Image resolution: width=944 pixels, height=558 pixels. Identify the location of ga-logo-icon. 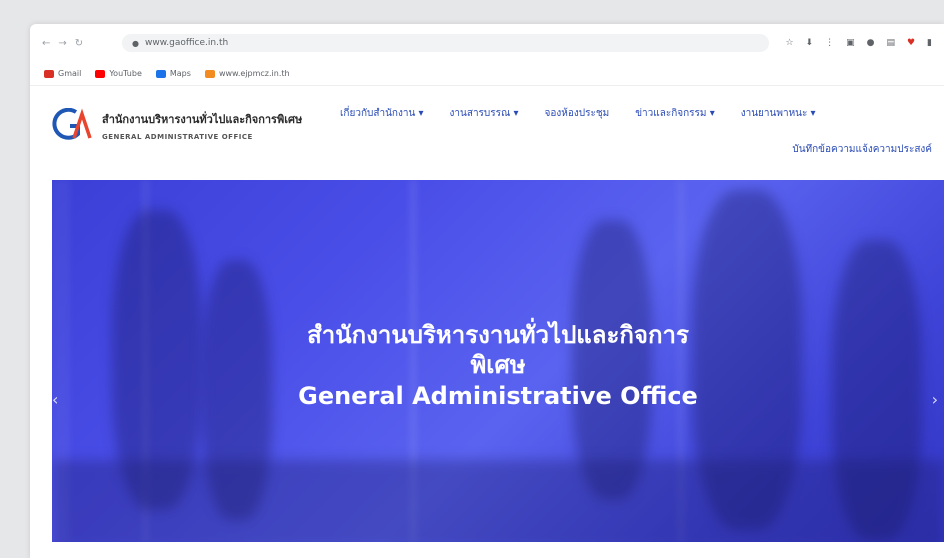
(72, 124).